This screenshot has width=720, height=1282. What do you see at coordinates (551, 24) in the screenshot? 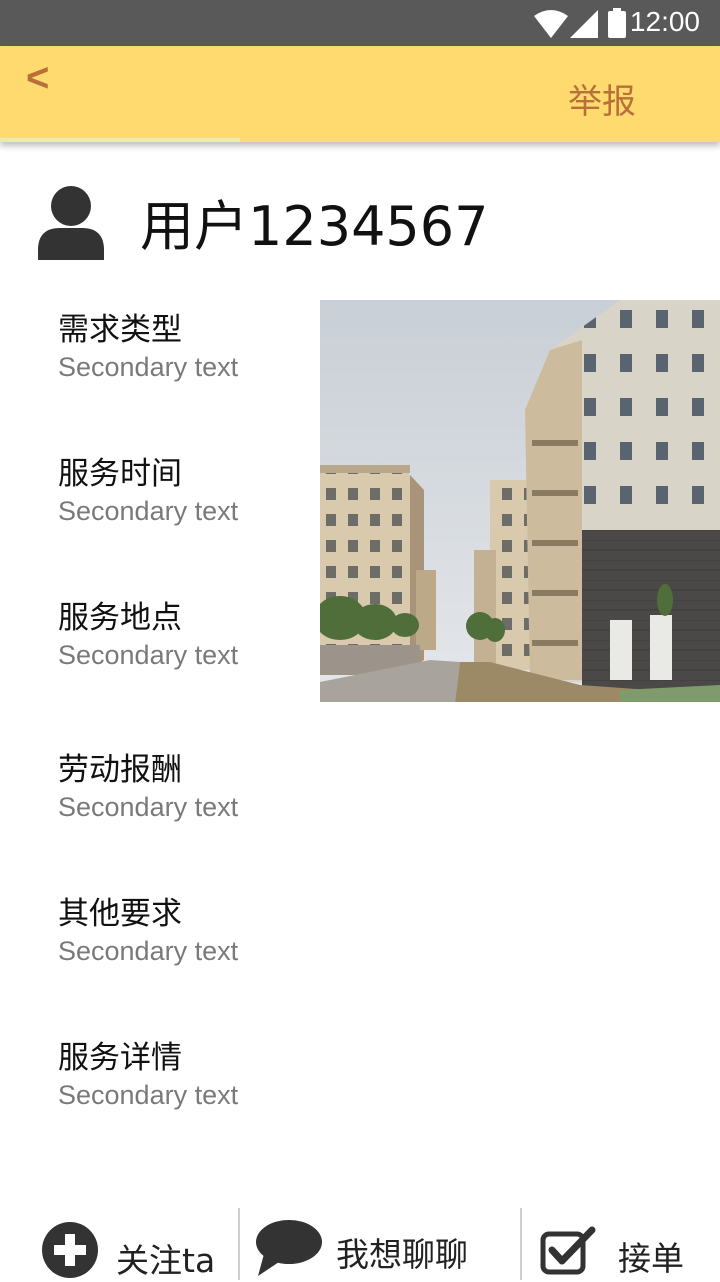
I see `wifi-icon` at bounding box center [551, 24].